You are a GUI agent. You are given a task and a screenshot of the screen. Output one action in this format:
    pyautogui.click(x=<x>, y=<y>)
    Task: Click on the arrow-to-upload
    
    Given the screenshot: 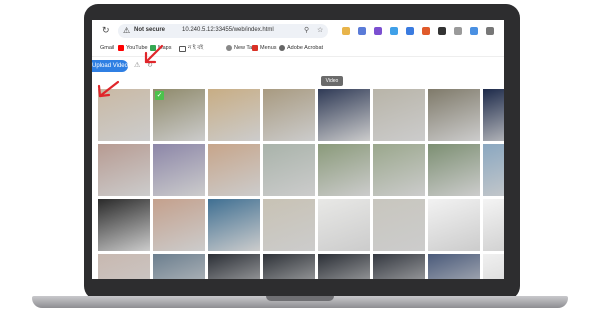 What is the action you would take?
    pyautogui.click(x=108, y=89)
    